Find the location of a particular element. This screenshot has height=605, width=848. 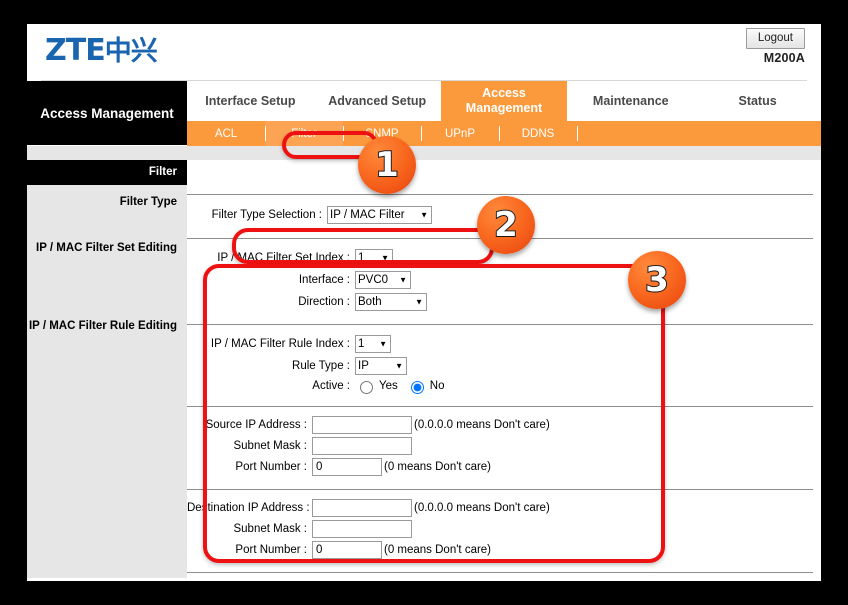

zte-logo: ZTE中兴 is located at coordinates (101, 50).